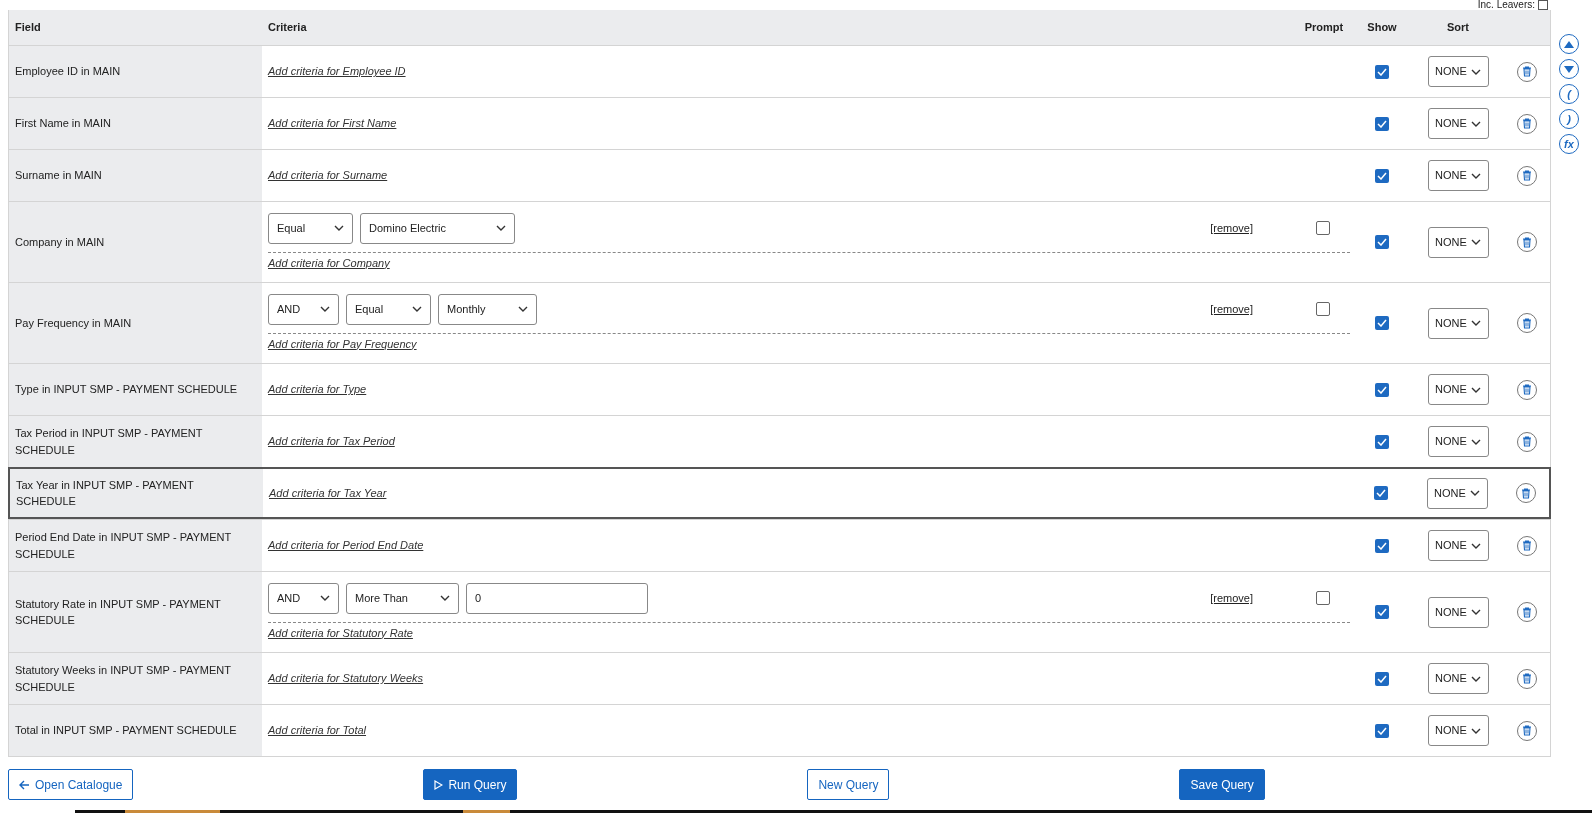  What do you see at coordinates (346, 678) in the screenshot?
I see `add-criteria-link: Add criteria for Statutory Weeks` at bounding box center [346, 678].